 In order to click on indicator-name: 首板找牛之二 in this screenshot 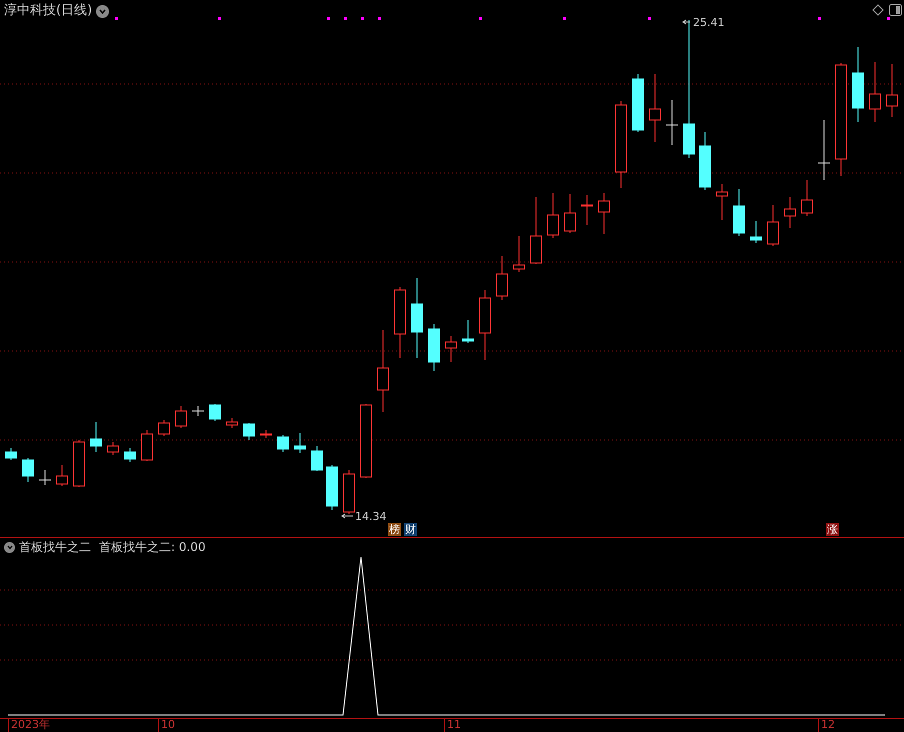, I will do `click(55, 547)`.